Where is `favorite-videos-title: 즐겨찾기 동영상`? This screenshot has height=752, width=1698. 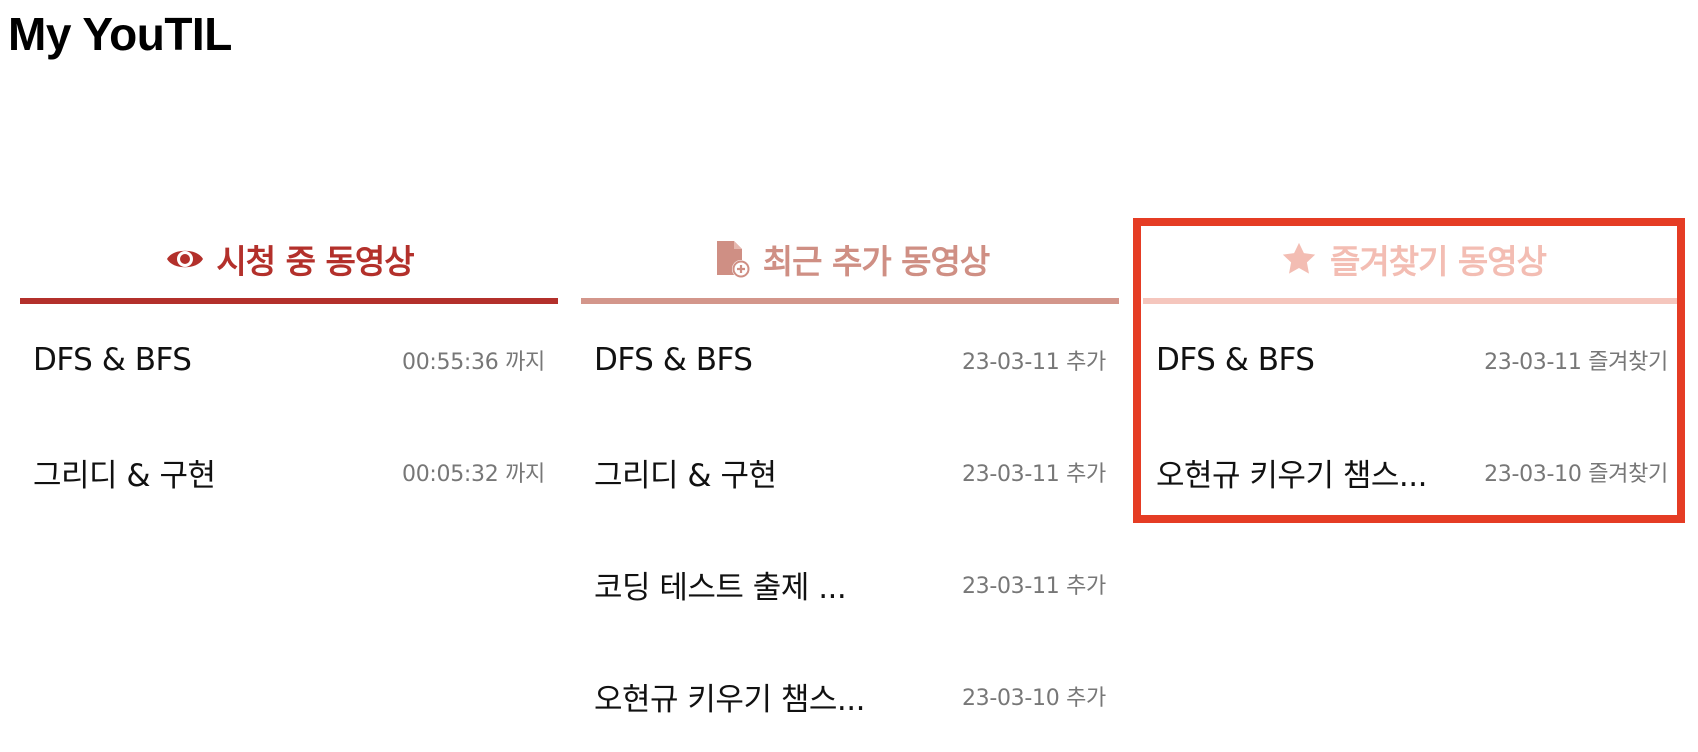 favorite-videos-title: 즐겨찾기 동영상 is located at coordinates (1438, 261).